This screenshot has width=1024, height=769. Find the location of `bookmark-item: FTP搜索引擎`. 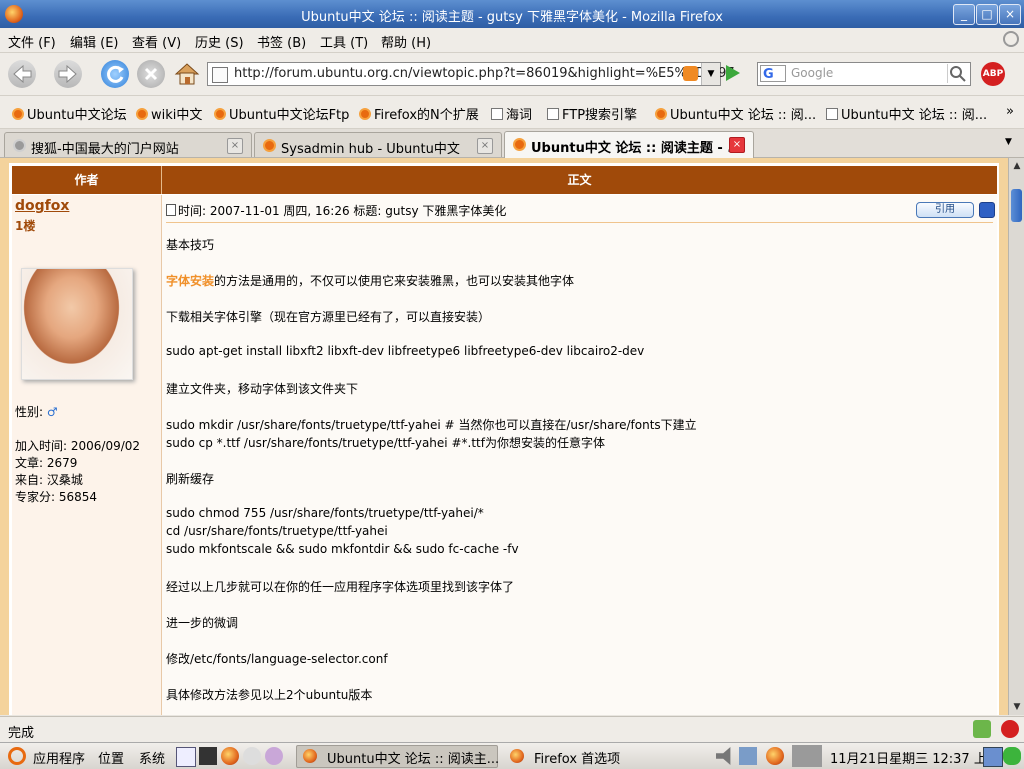

bookmark-item: FTP搜索引擎 is located at coordinates (592, 113).